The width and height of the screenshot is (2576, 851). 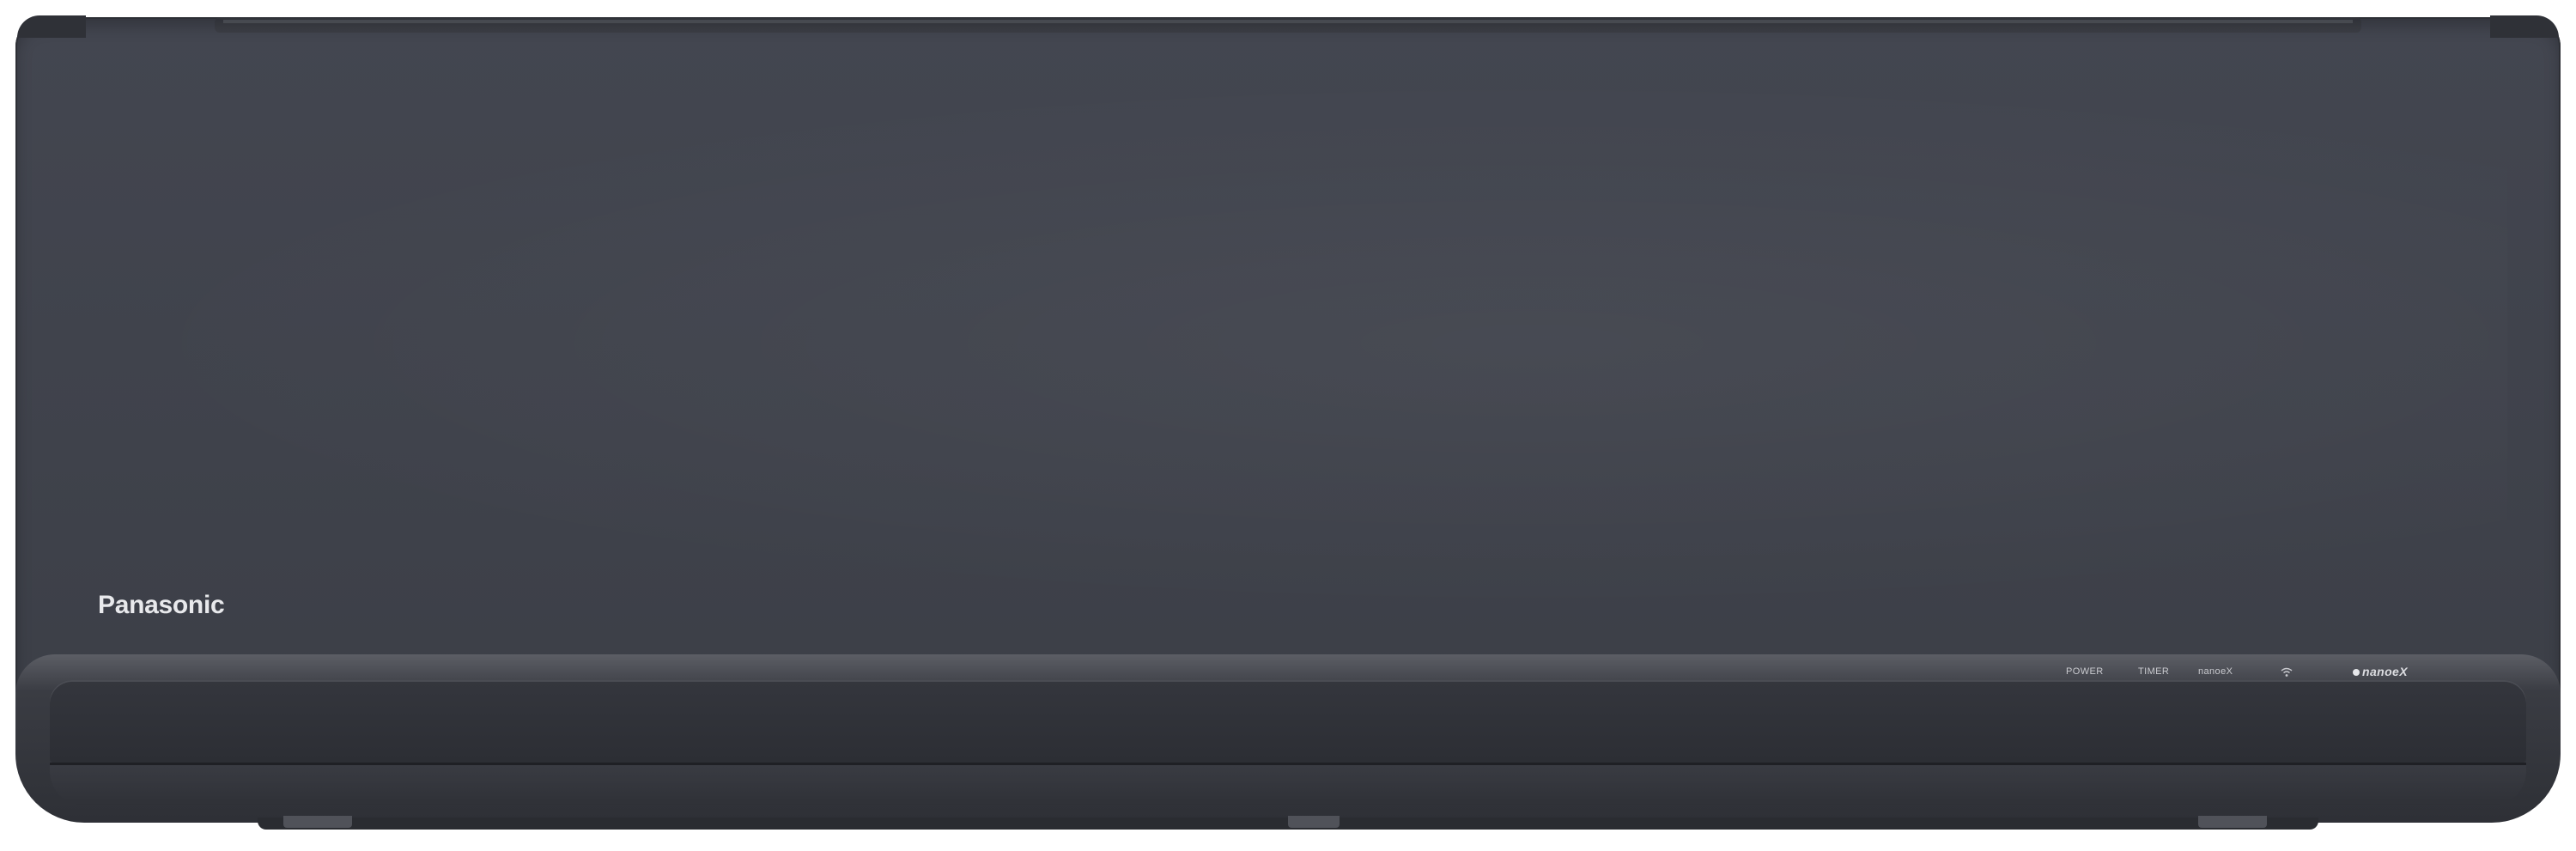 I want to click on top-rim-edge, so click(x=1288, y=21).